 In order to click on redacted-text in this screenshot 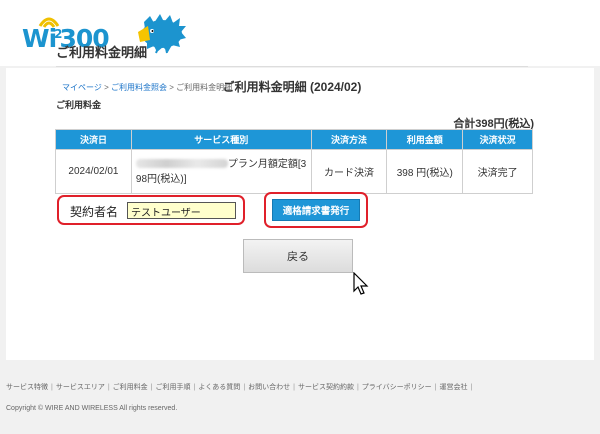, I will do `click(181, 164)`.